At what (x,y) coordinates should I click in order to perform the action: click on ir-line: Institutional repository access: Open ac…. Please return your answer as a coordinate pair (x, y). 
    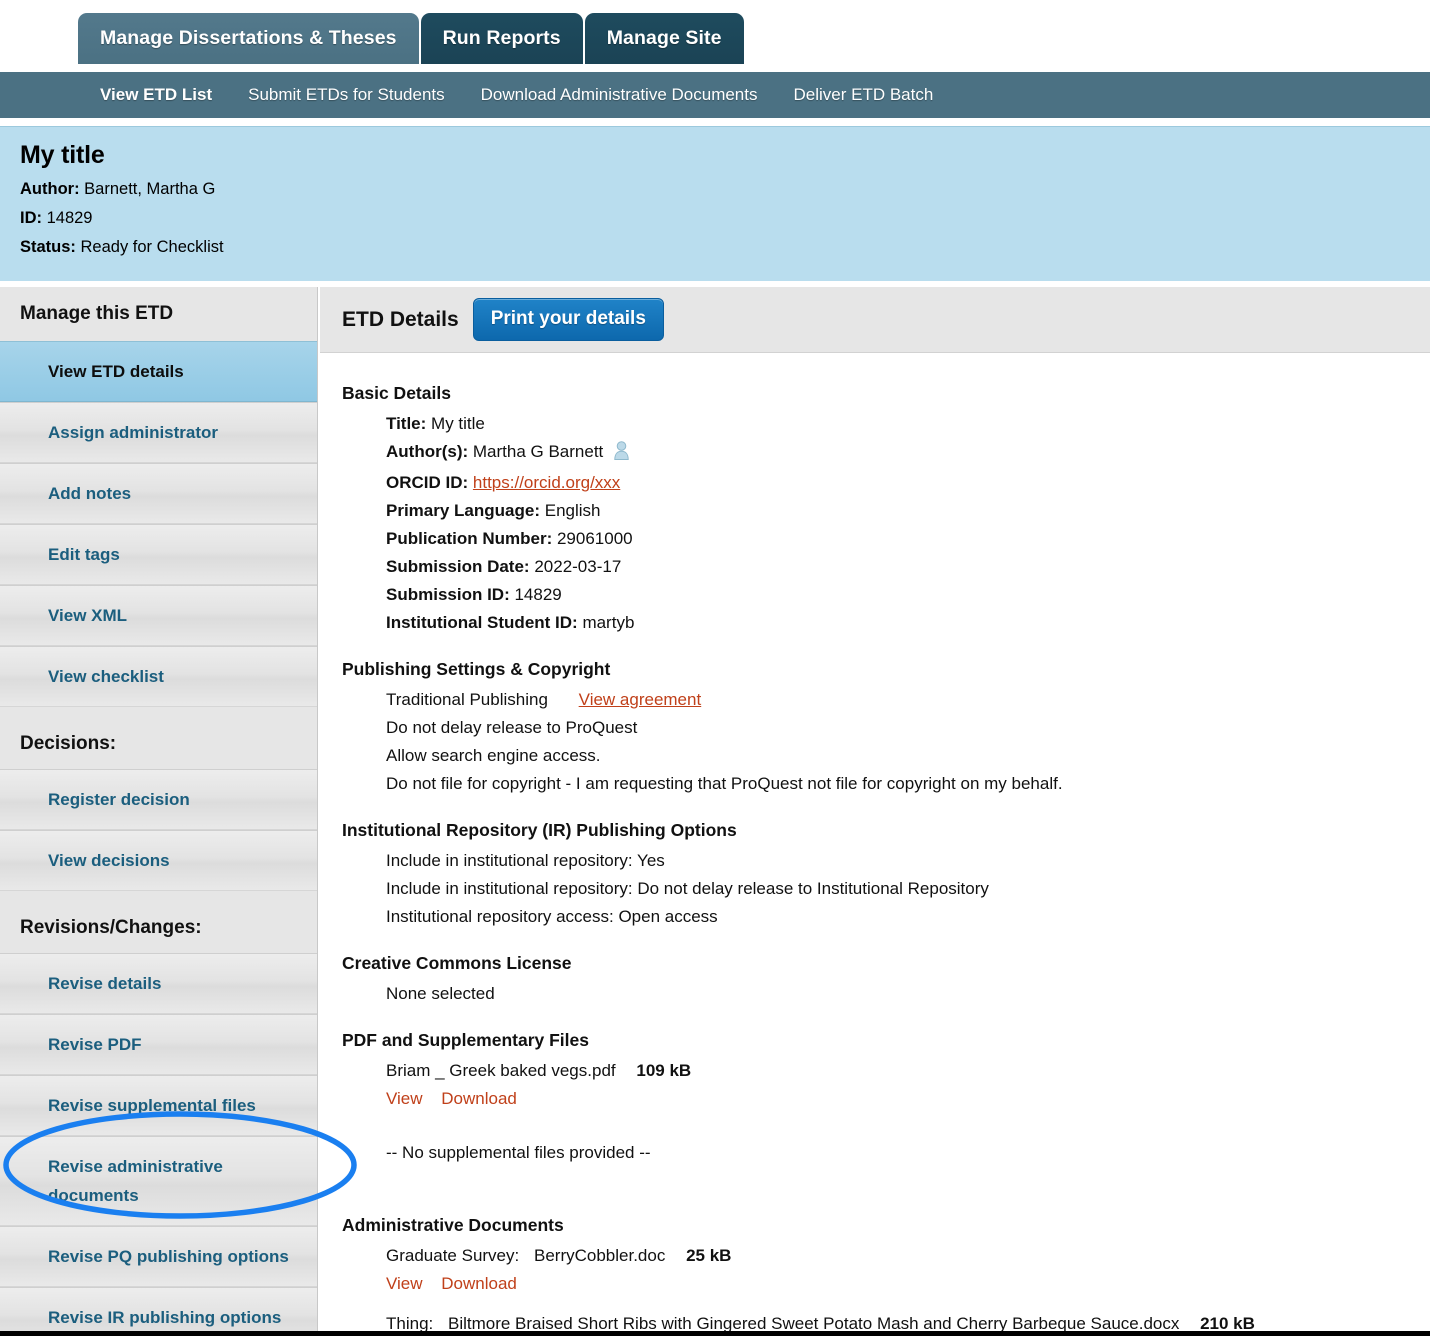
    Looking at the image, I should click on (552, 916).